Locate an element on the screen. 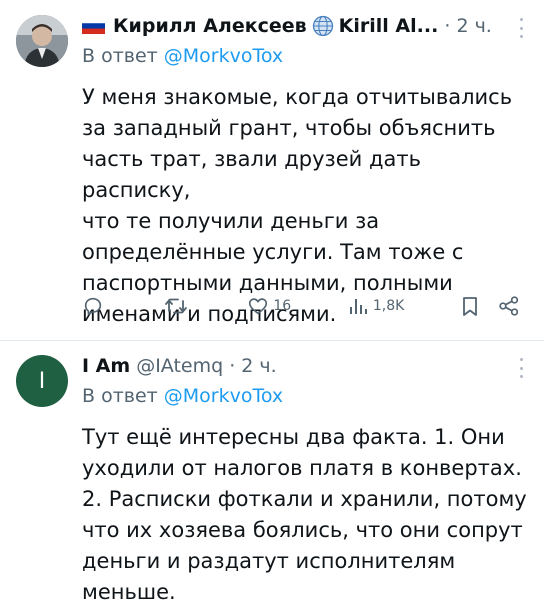 Image resolution: width=544 pixels, height=608 pixels. retweet-icon is located at coordinates (175, 306).